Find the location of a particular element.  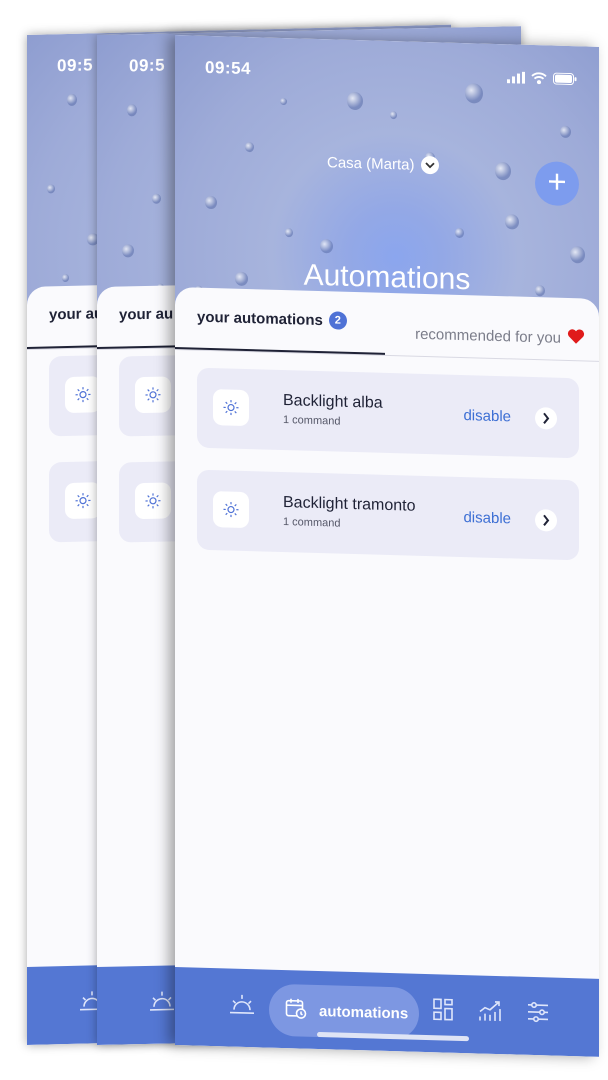

home-selector: Casa (Marta) is located at coordinates (383, 164).